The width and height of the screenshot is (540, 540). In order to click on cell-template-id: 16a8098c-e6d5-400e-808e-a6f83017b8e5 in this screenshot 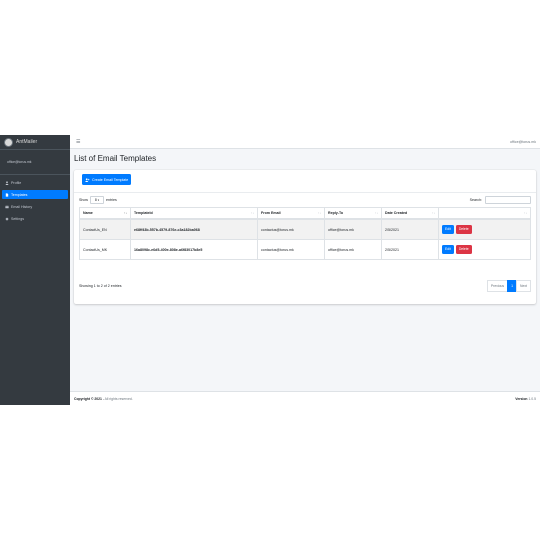, I will do `click(194, 249)`.